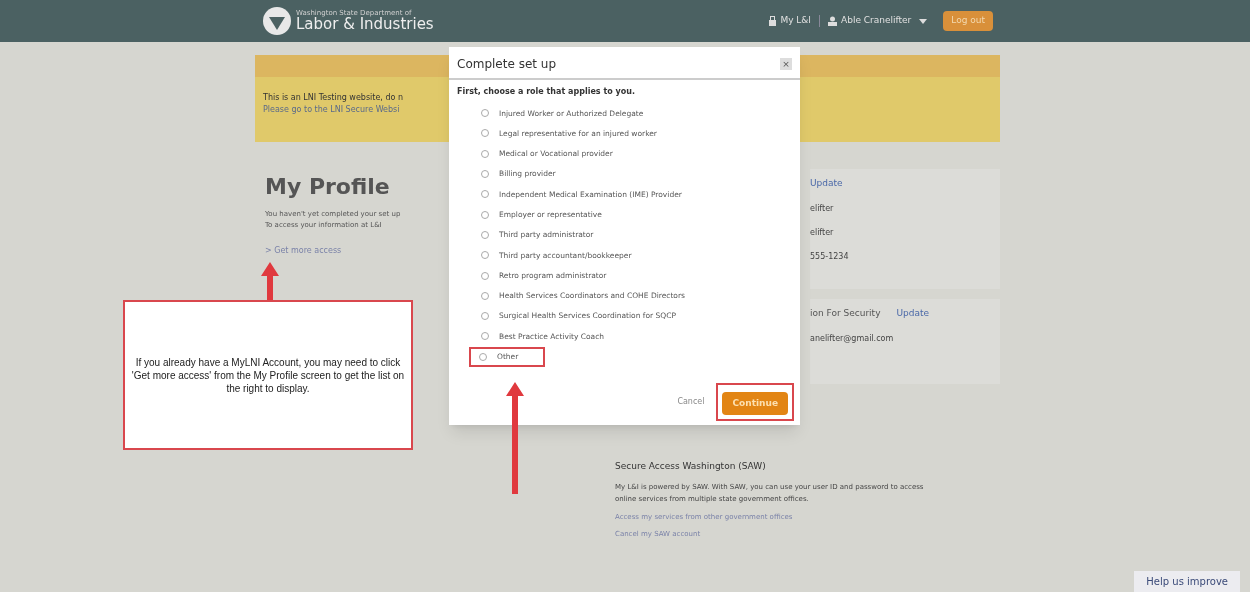  What do you see at coordinates (1187, 581) in the screenshot?
I see `help-button: Help us improve` at bounding box center [1187, 581].